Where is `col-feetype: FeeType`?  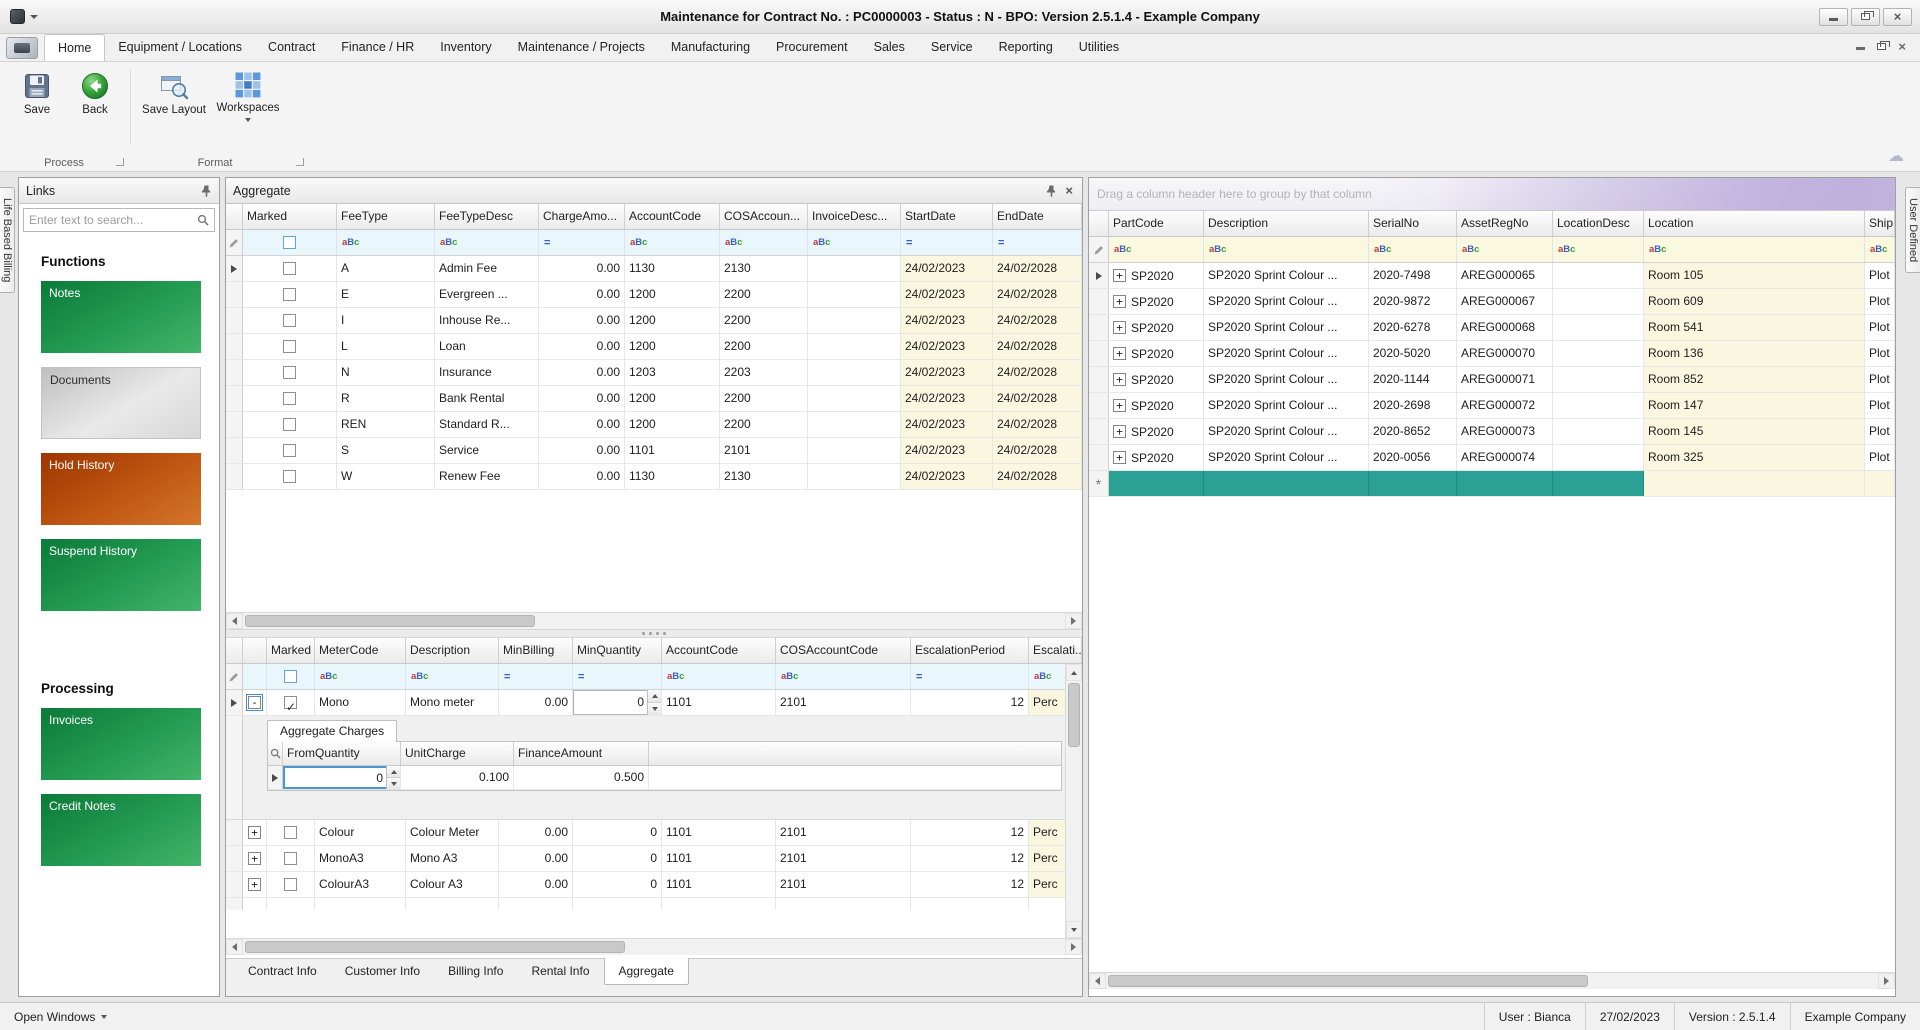
col-feetype: FeeType is located at coordinates (386, 216).